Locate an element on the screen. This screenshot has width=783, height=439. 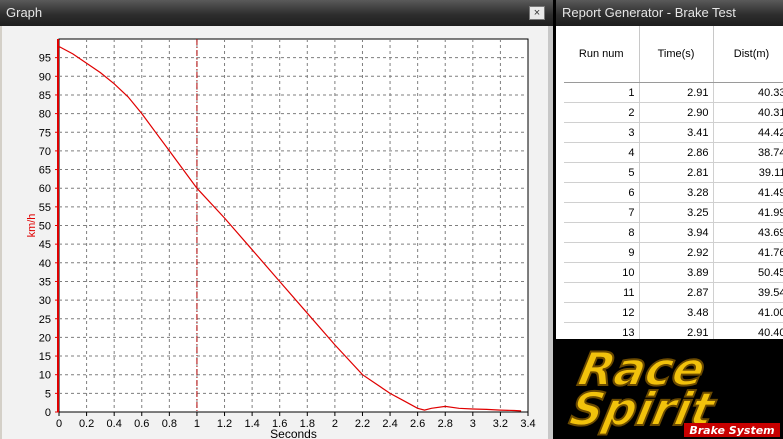
cell-time: 3.48 is located at coordinates (676, 312).